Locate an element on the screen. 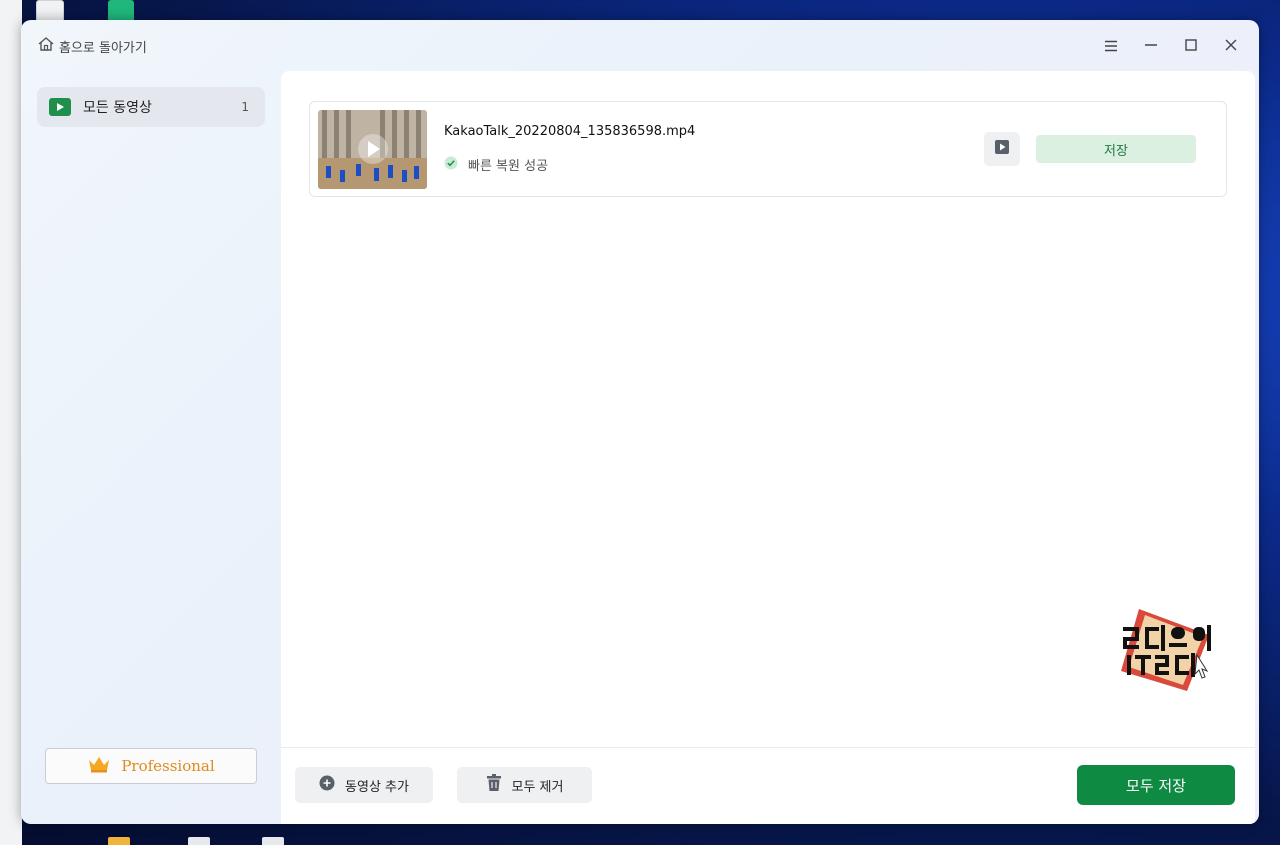 This screenshot has width=1280, height=845. professional-label: Professional is located at coordinates (168, 766).